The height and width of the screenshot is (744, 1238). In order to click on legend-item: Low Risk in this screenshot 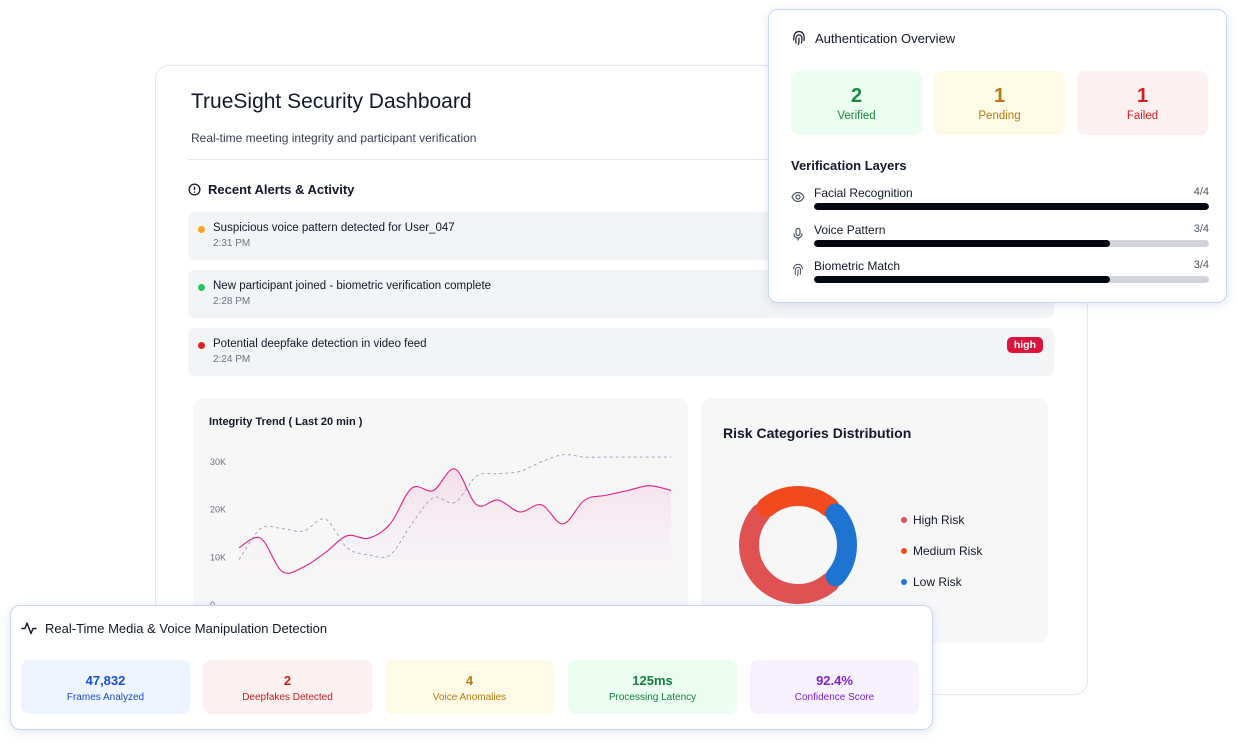, I will do `click(941, 581)`.